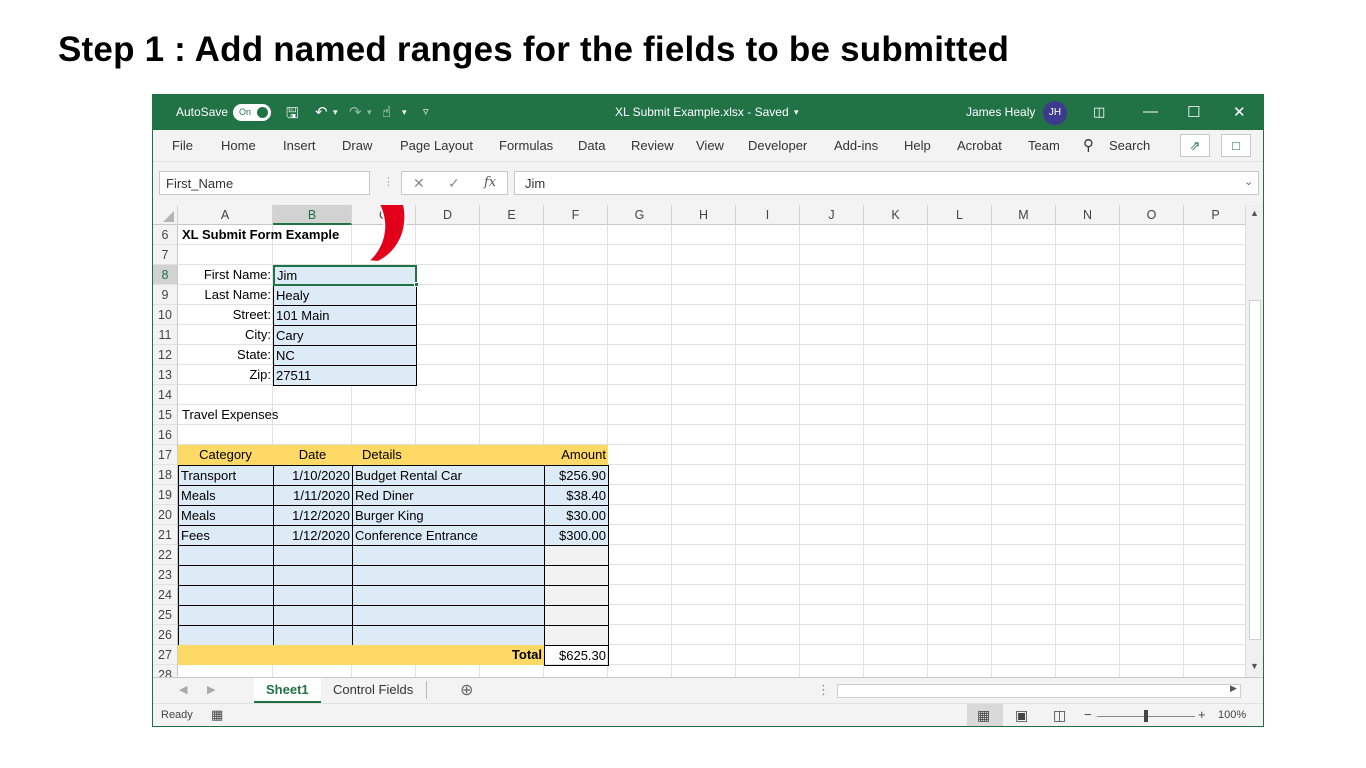 The image size is (1366, 768). Describe the element at coordinates (1248, 181) in the screenshot. I see `expand-formula-icon: ⌄` at that location.